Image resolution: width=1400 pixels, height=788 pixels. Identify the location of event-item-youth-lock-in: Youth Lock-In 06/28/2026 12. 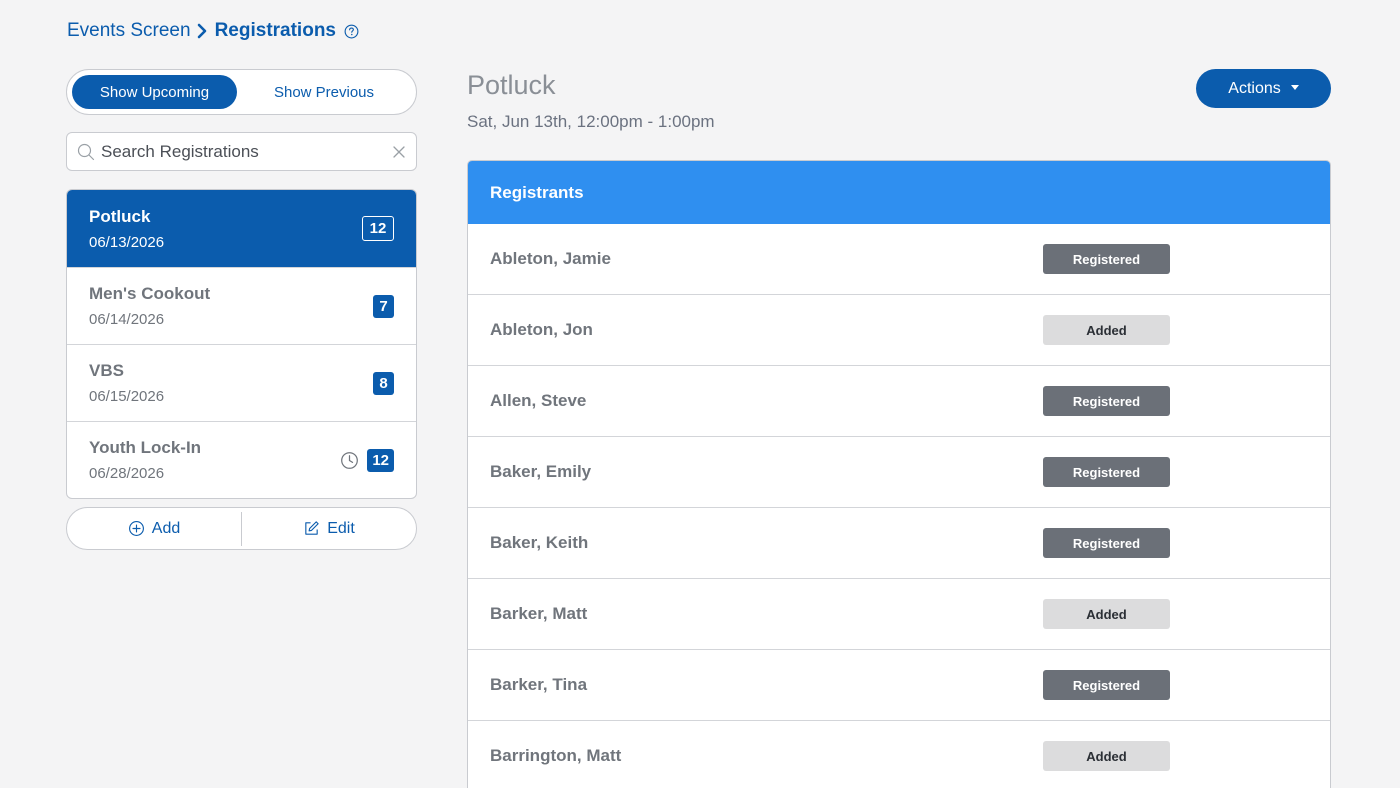
(241, 459).